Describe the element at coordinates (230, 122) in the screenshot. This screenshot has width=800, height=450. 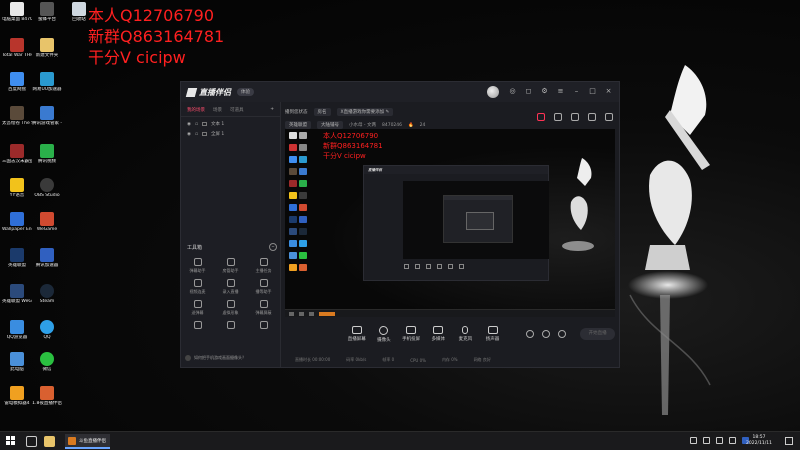
I see `source-item-text: ◉ ▫ 文本 1` at that location.